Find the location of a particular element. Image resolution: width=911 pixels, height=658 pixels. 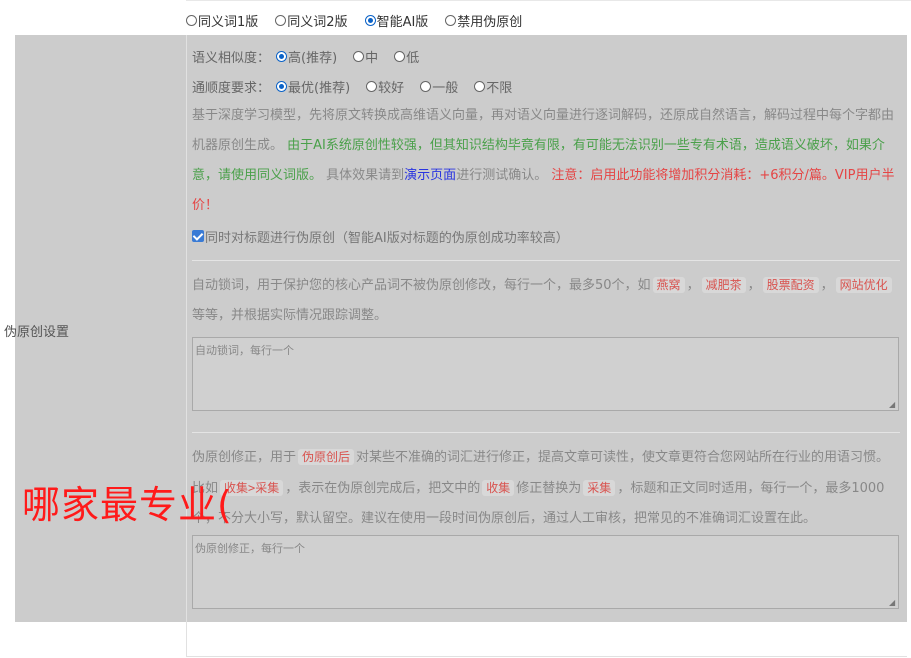

example-tag: 收集 is located at coordinates (498, 488).